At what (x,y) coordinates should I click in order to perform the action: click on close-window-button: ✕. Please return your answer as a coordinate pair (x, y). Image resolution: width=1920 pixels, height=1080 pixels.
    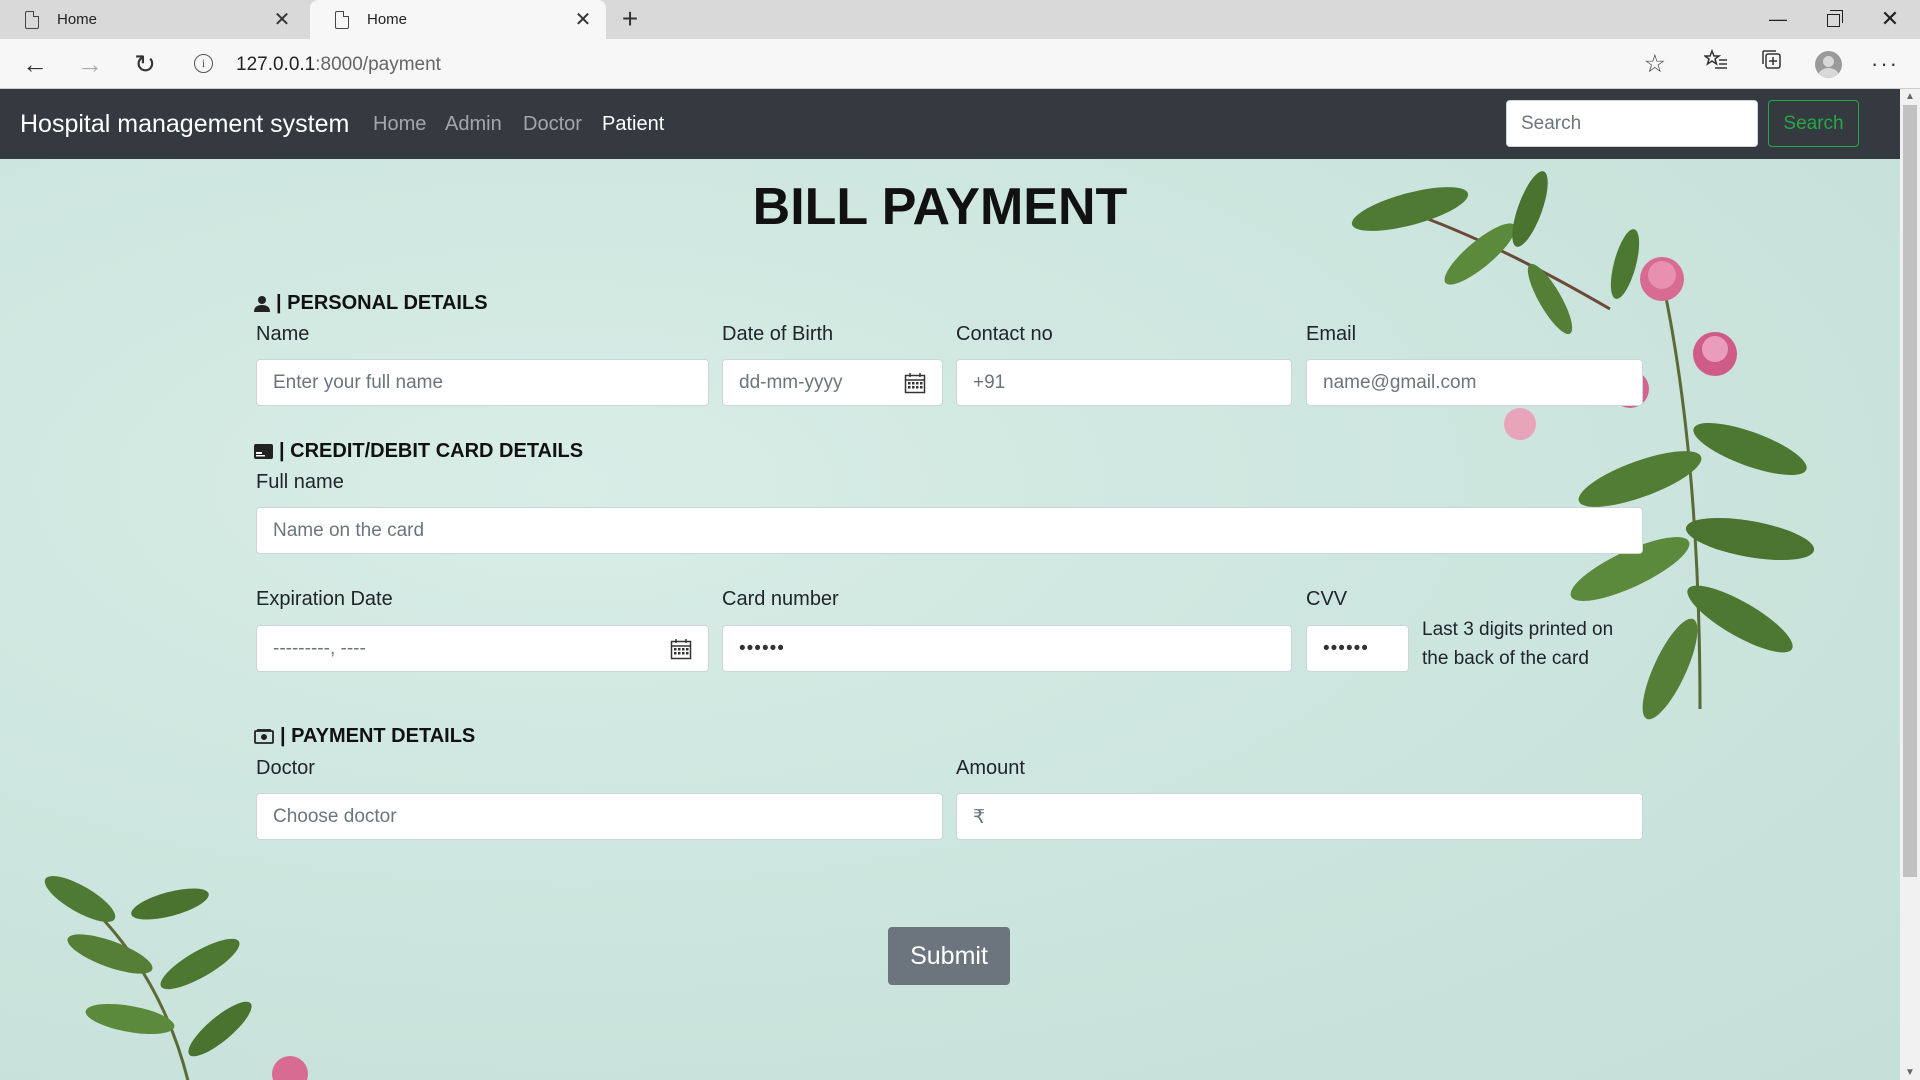
    Looking at the image, I should click on (1890, 19).